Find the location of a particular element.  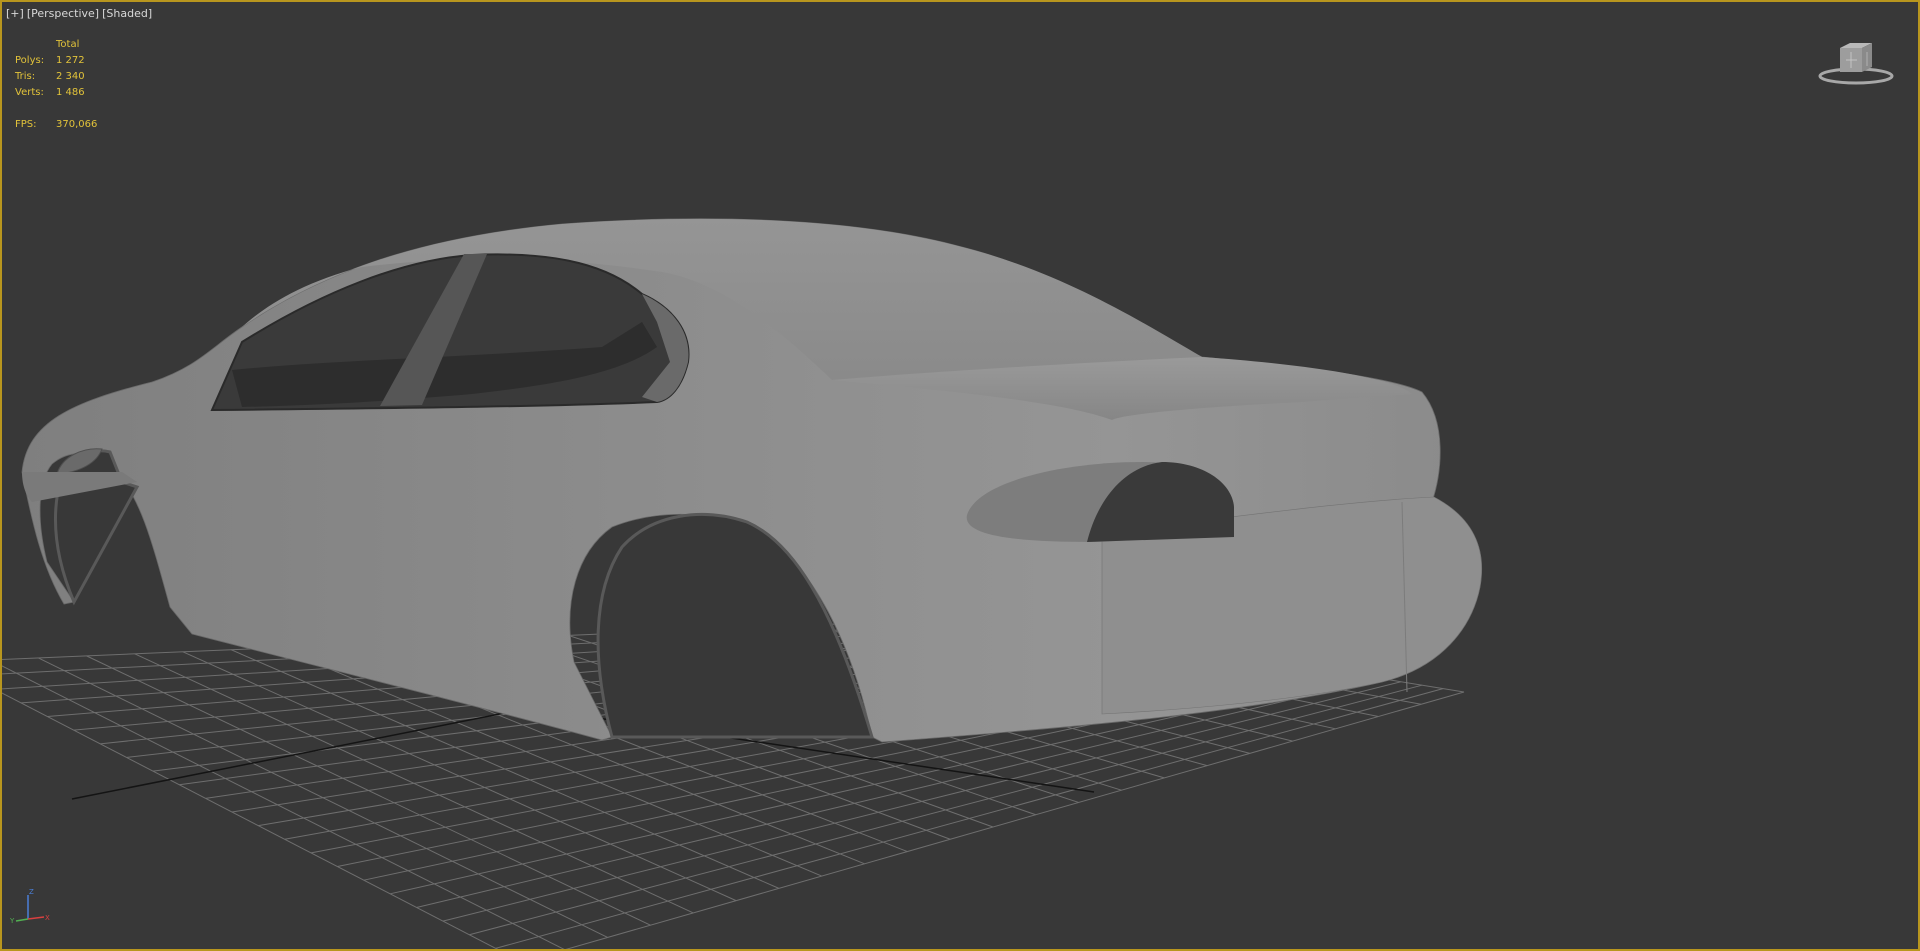

stats-row-verts: Verts: 1 486 is located at coordinates (56, 93).